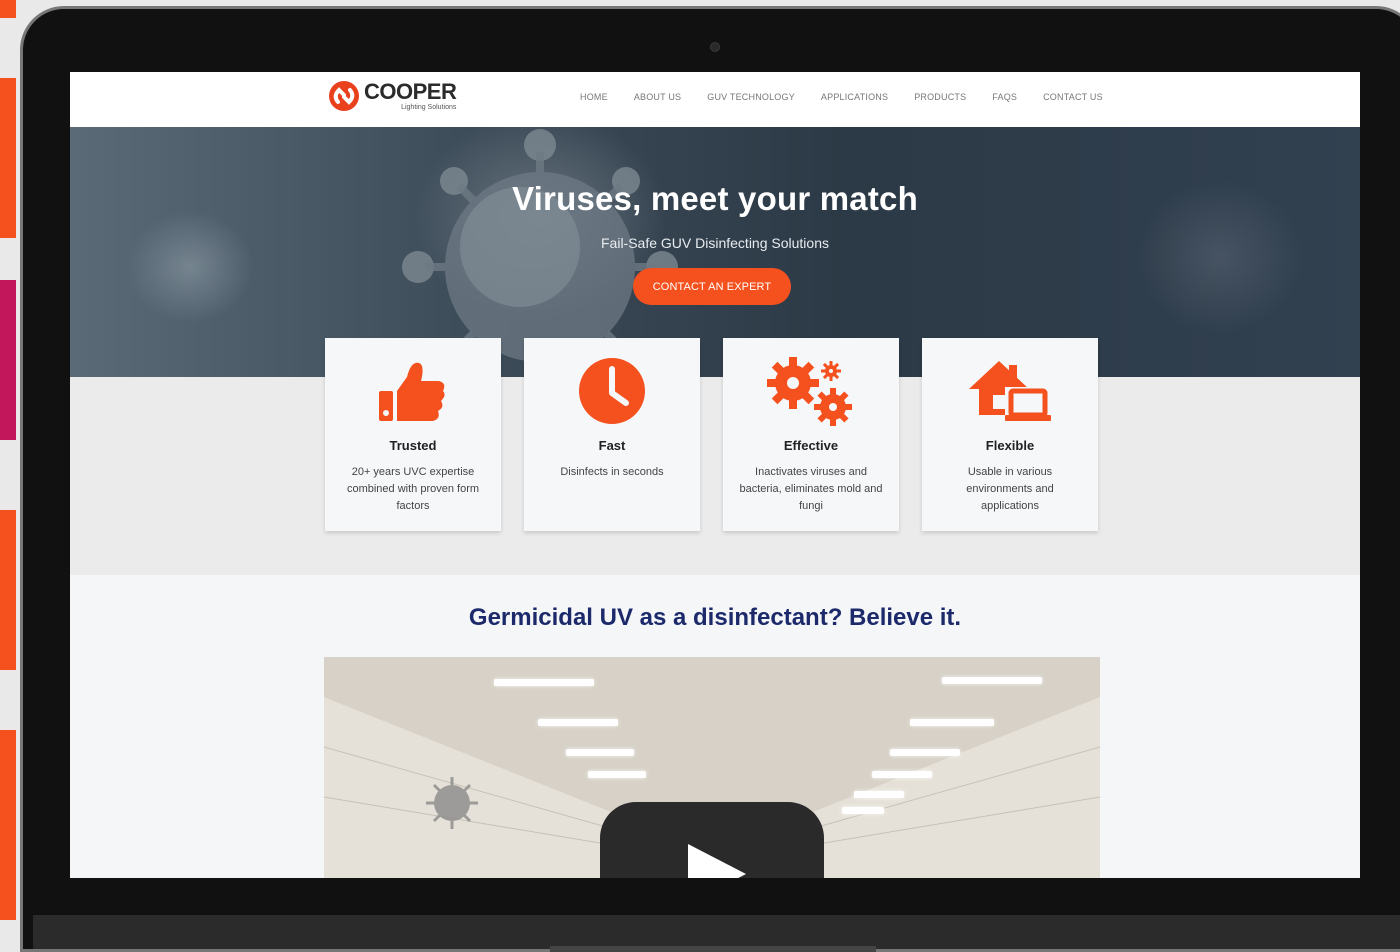  What do you see at coordinates (1073, 97) in the screenshot?
I see `nav-item-contact-us: CONTACT US` at bounding box center [1073, 97].